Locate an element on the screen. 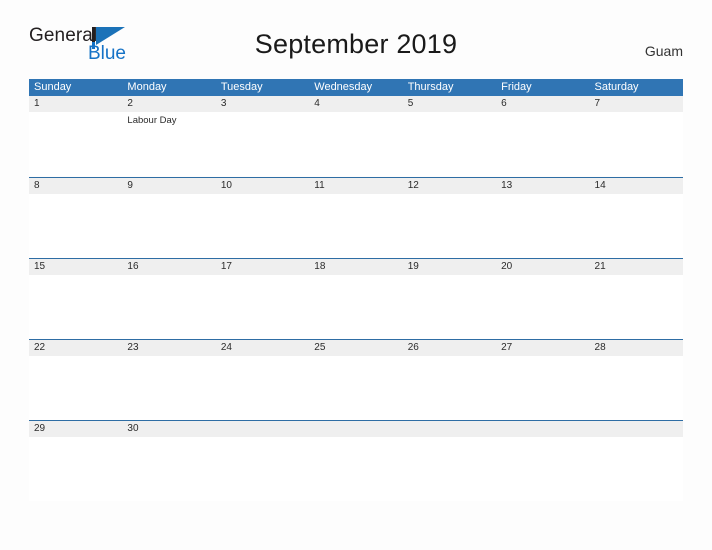 This screenshot has height=550, width=712. calendar-week-row: 1 2 3 4 5 6 7 Labour Day is located at coordinates (356, 136).